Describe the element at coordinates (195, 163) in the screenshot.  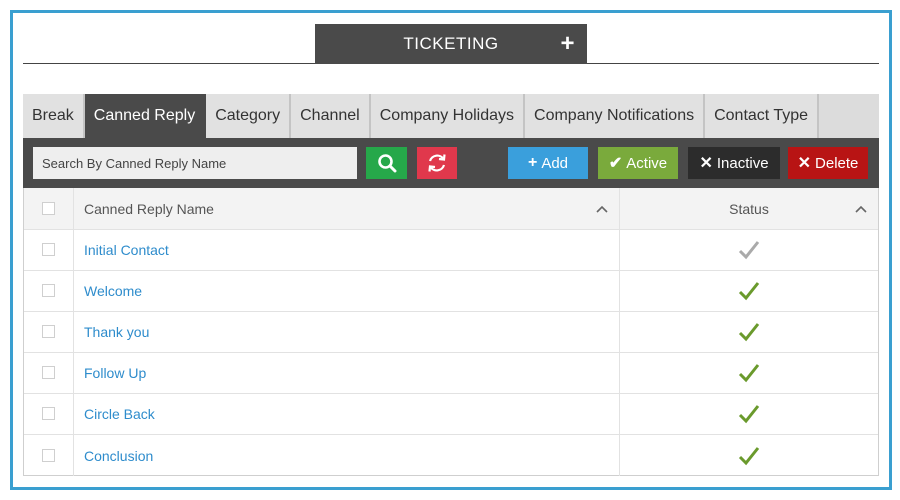
I see `search-input` at that location.